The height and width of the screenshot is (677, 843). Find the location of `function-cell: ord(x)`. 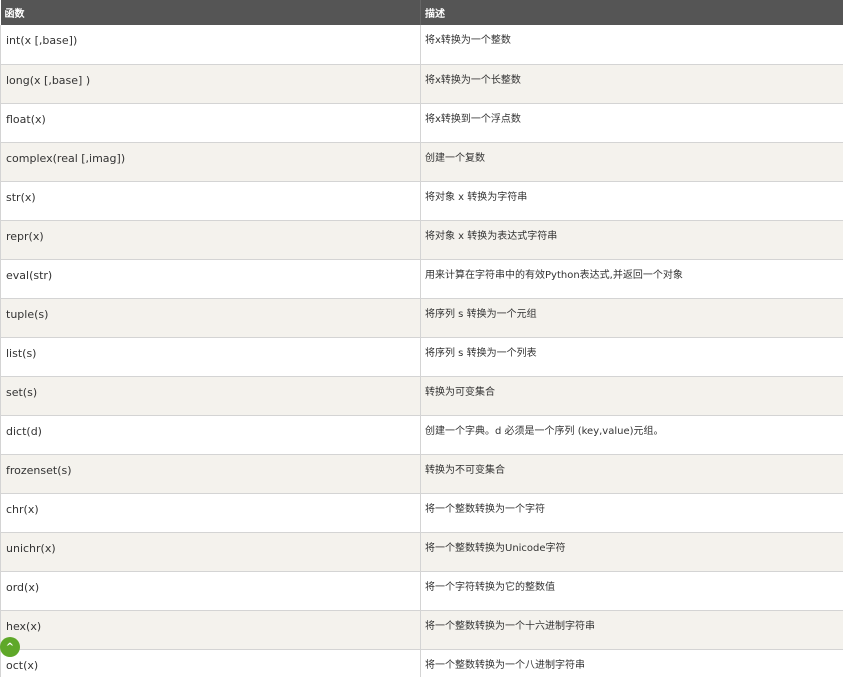

function-cell: ord(x) is located at coordinates (210, 591).